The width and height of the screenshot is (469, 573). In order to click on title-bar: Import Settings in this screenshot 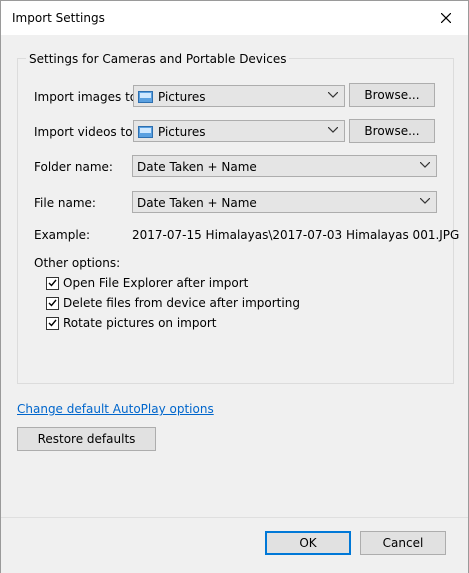, I will do `click(234, 18)`.